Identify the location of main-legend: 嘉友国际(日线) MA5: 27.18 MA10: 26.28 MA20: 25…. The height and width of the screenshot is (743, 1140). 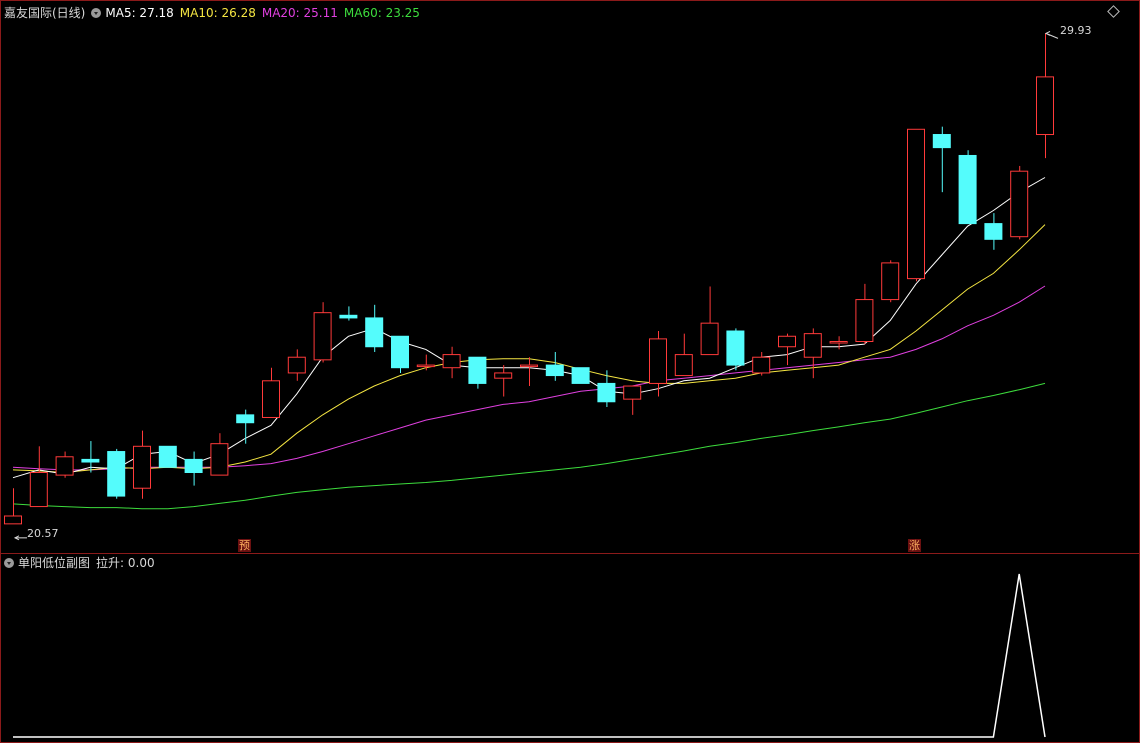
(215, 13).